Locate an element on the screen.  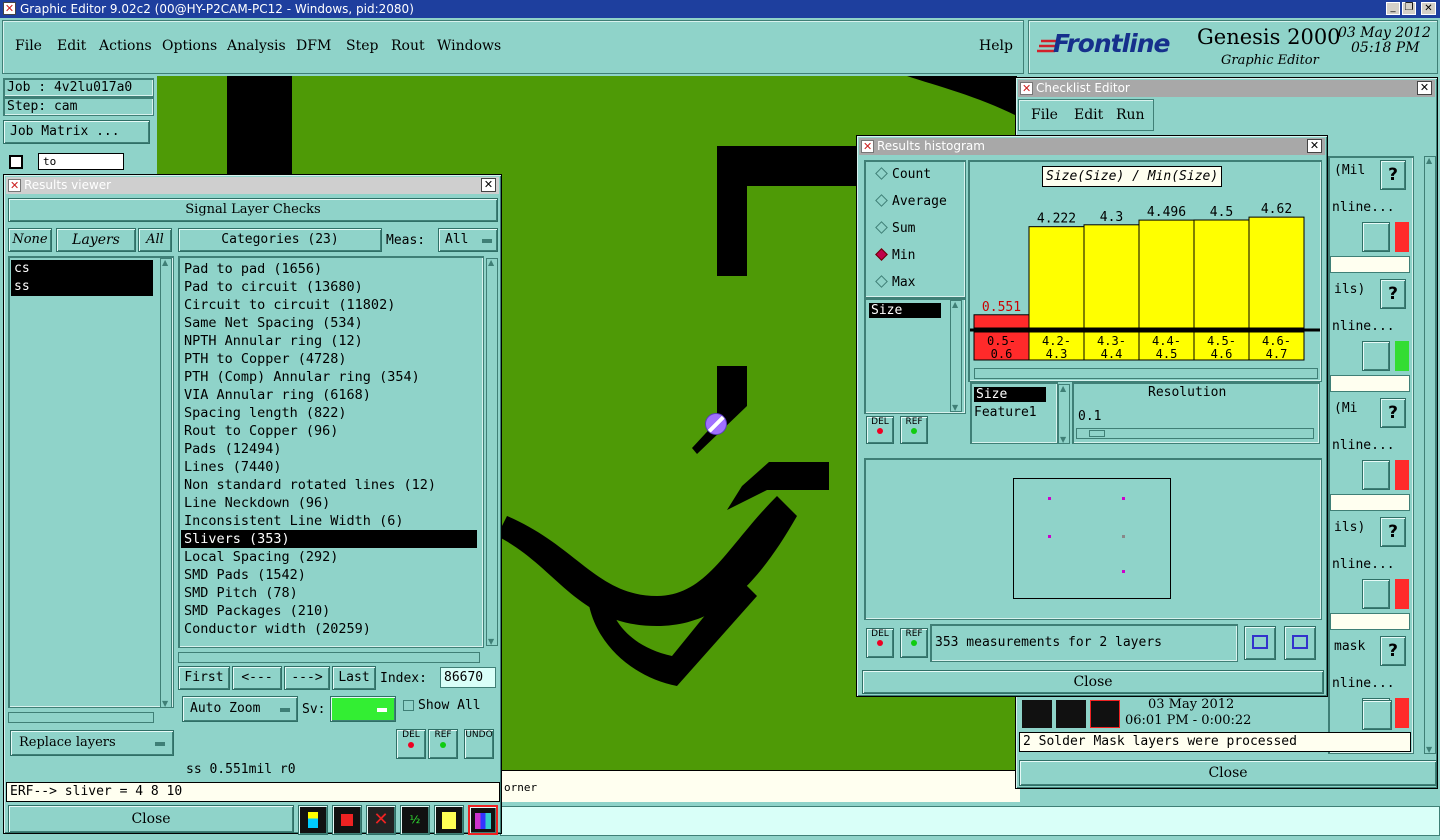
histogram-close-button: Close is located at coordinates (1093, 682).